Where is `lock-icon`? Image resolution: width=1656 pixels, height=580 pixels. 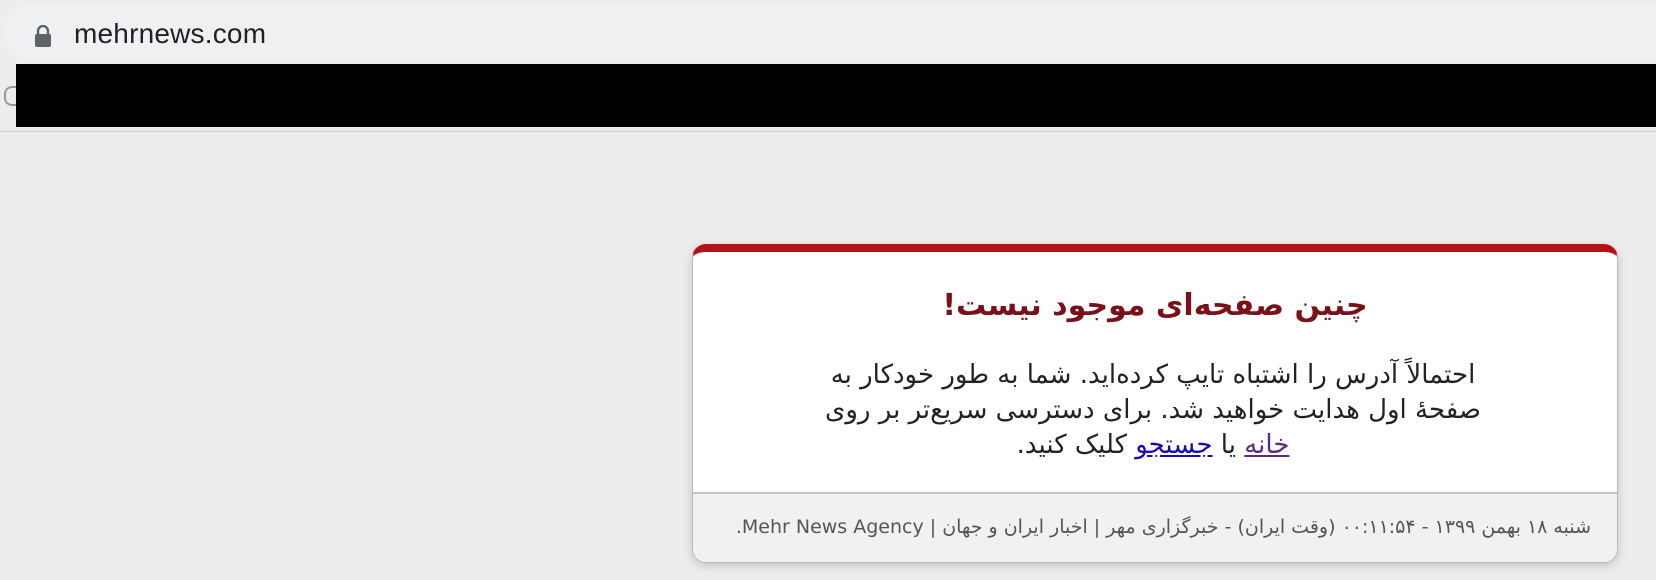 lock-icon is located at coordinates (43, 36).